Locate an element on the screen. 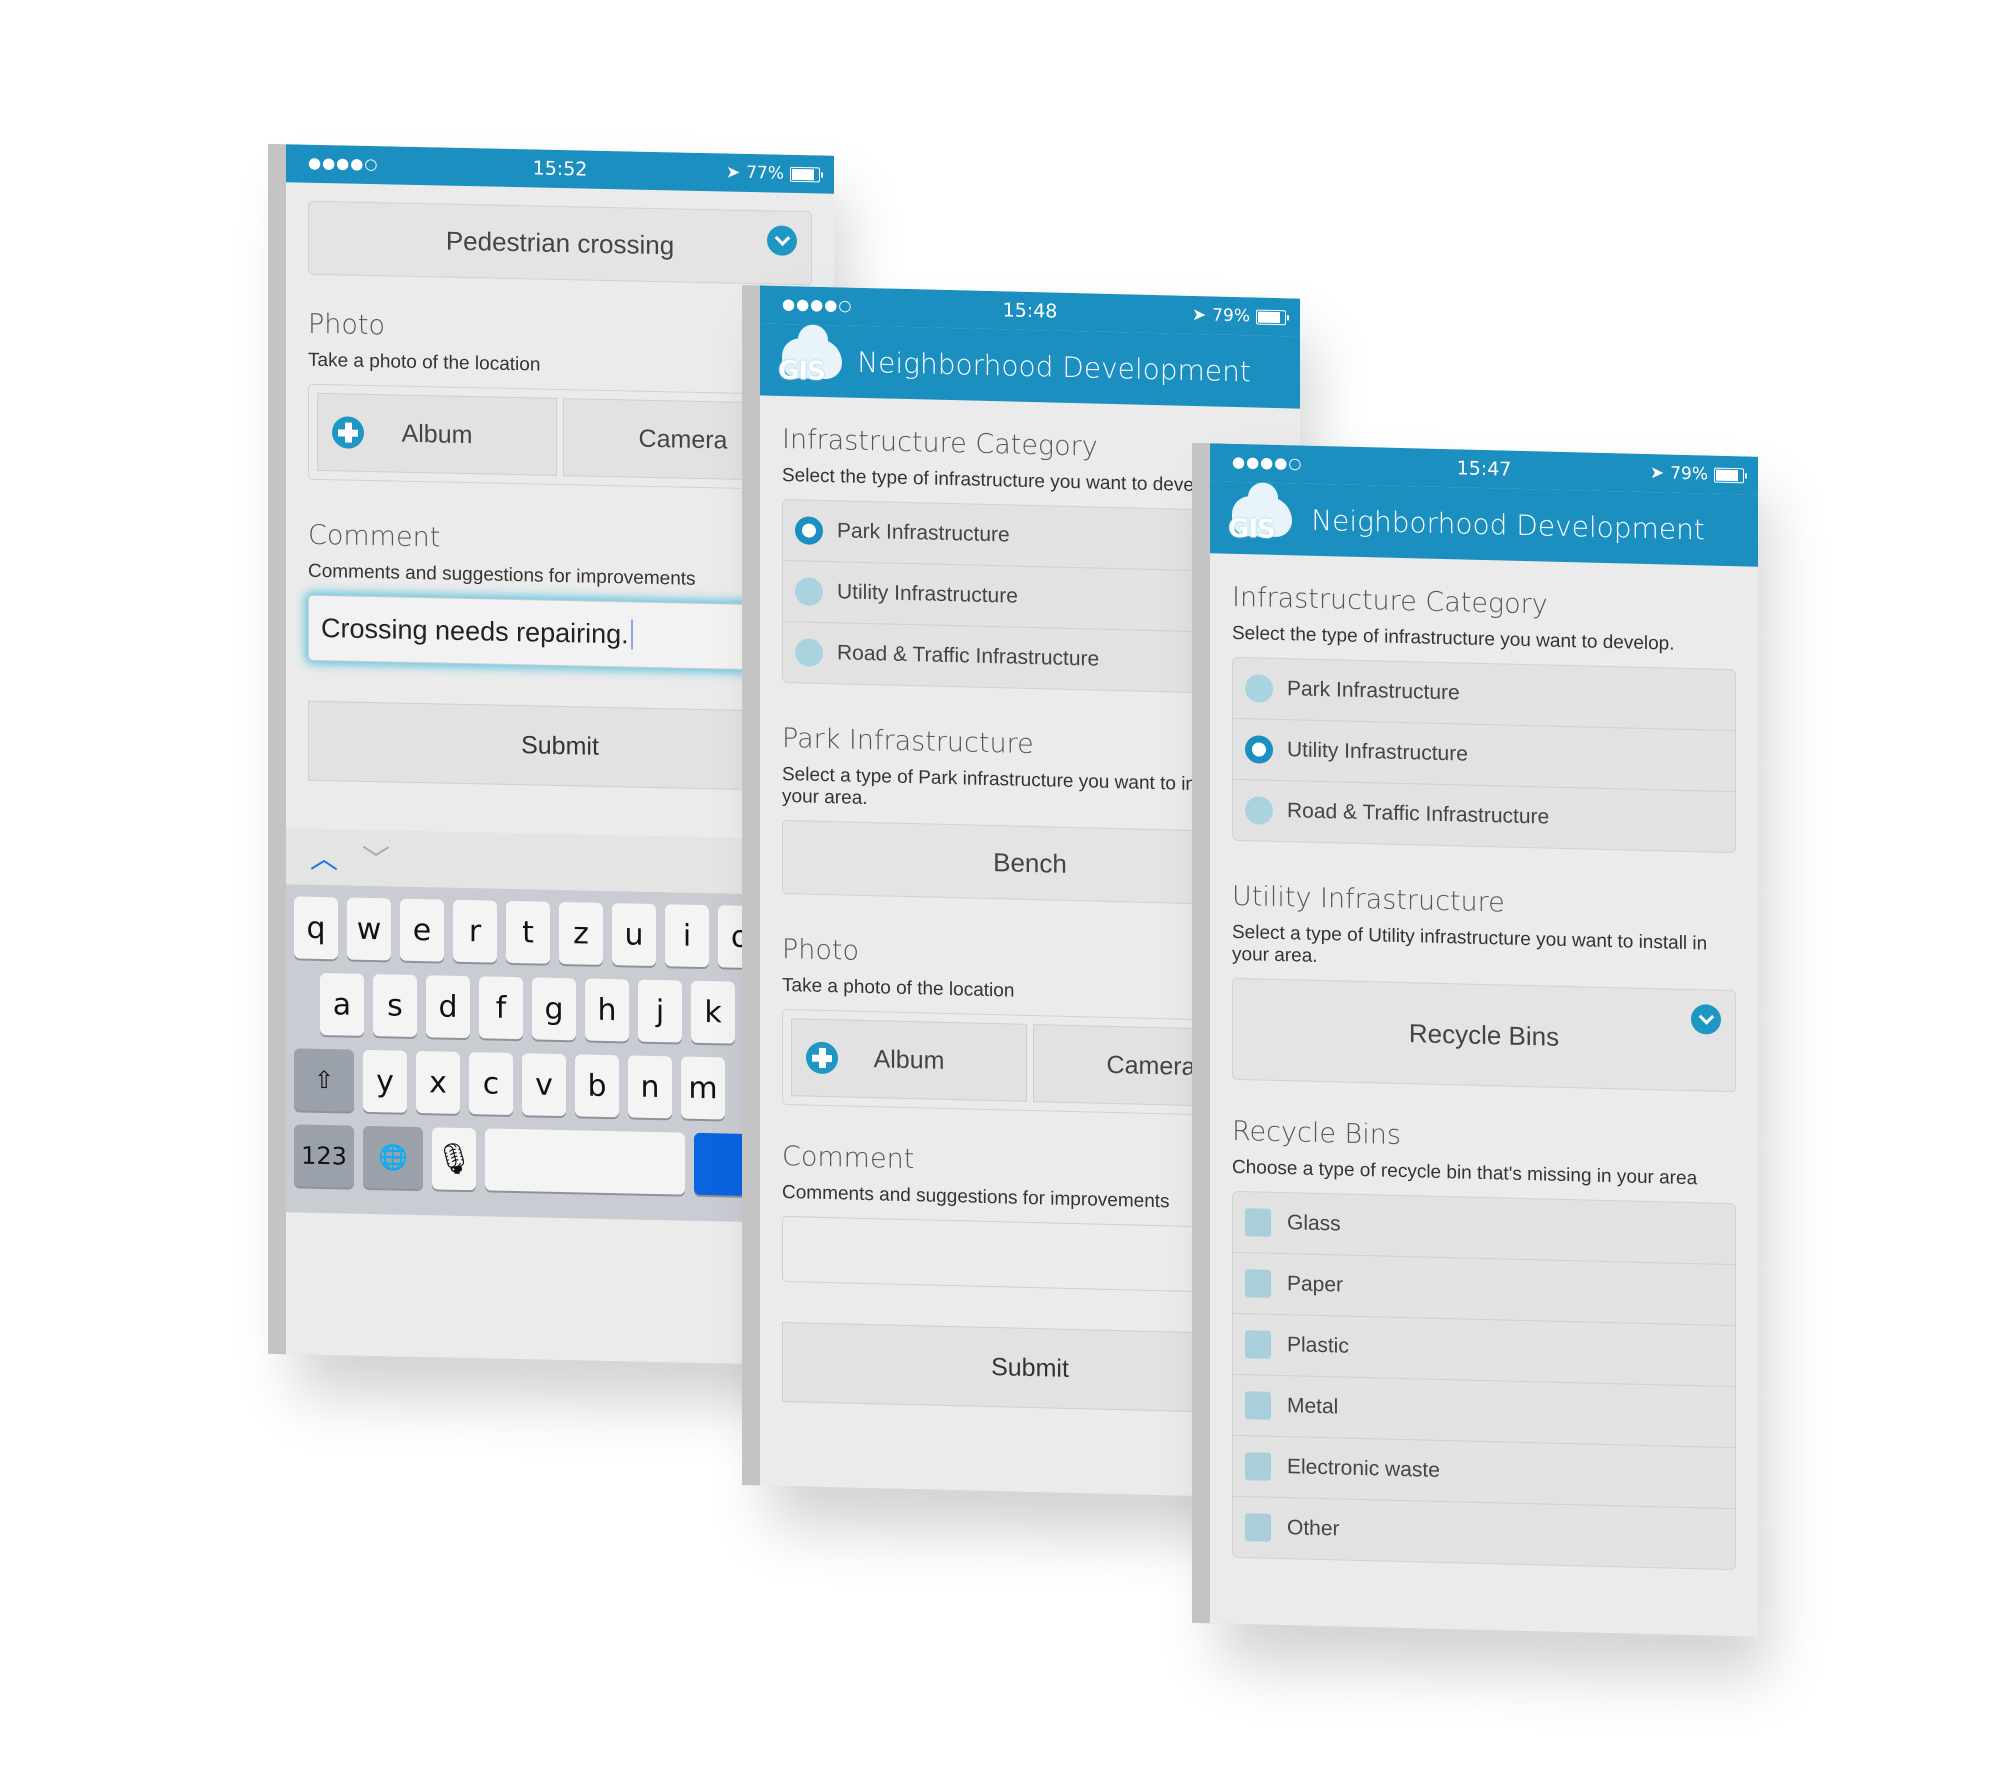 The image size is (2004, 1779). keyboard: qwertzuio asdfghjk ⇧ yxcvbnm 123 🌐 🎙 is located at coordinates (560, 1054).